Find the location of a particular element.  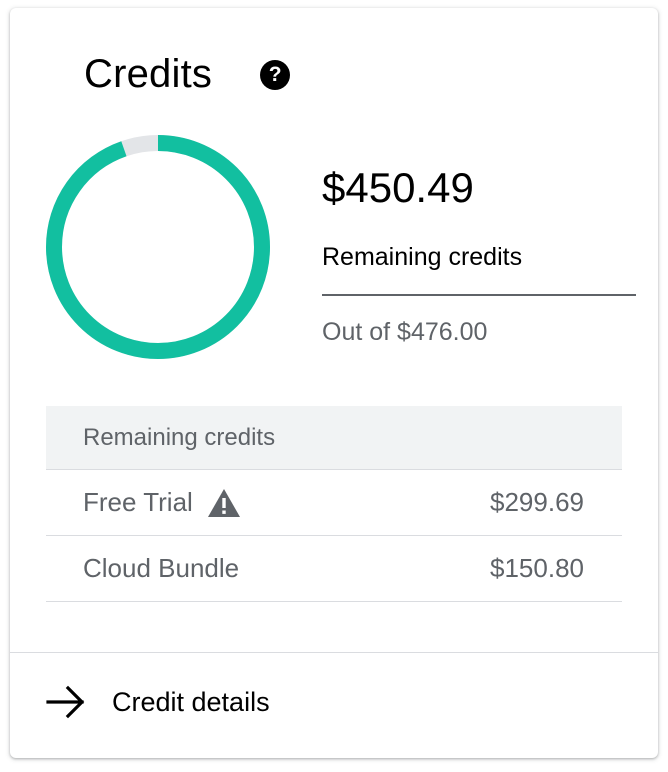

remaining-amount: $450.49 is located at coordinates (398, 187).